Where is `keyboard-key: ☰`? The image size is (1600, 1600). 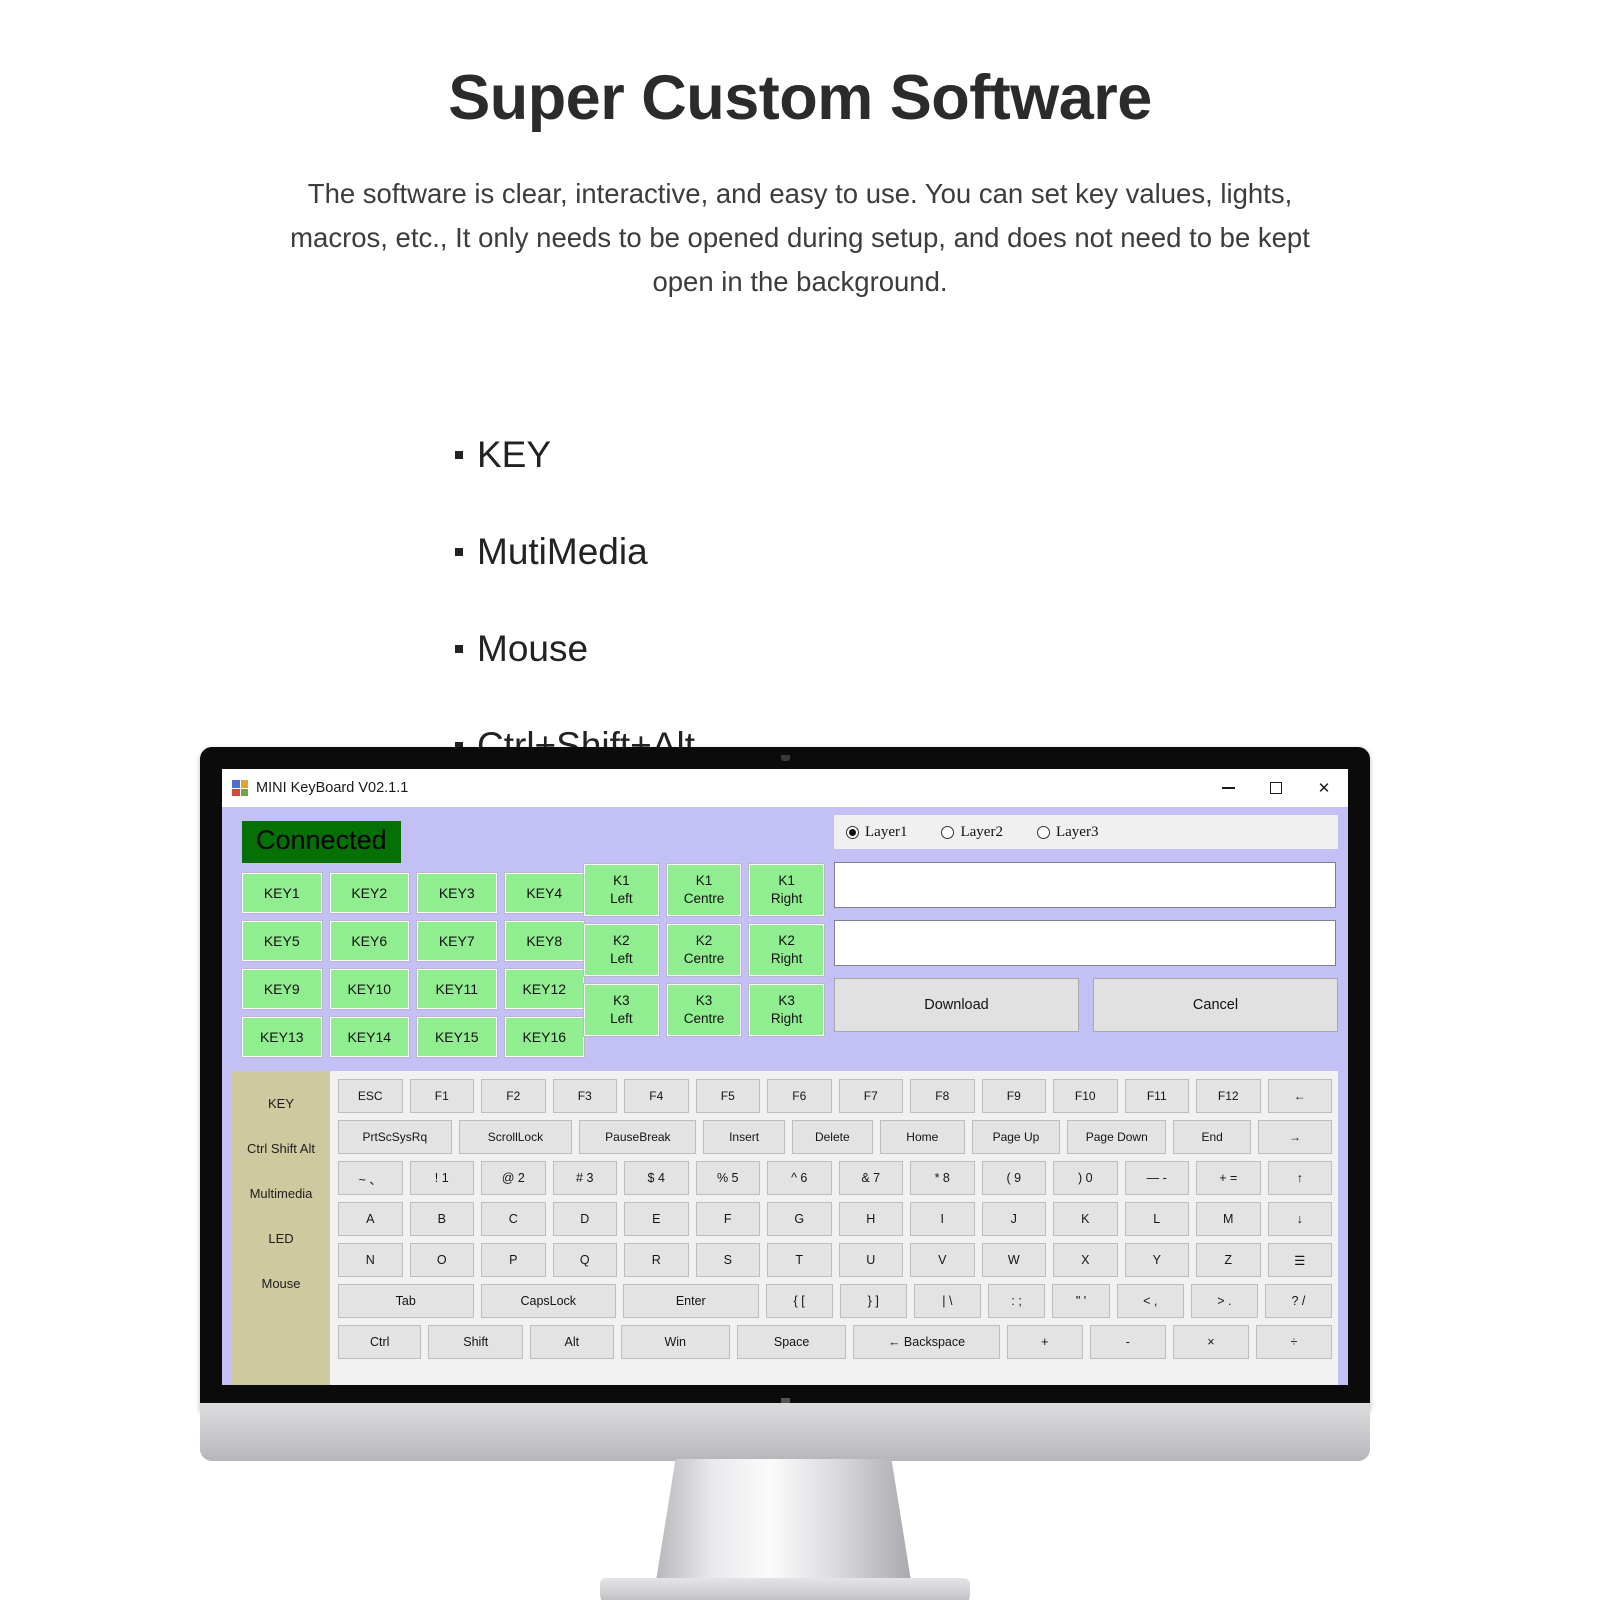
keyboard-key: ☰ is located at coordinates (1299, 1260).